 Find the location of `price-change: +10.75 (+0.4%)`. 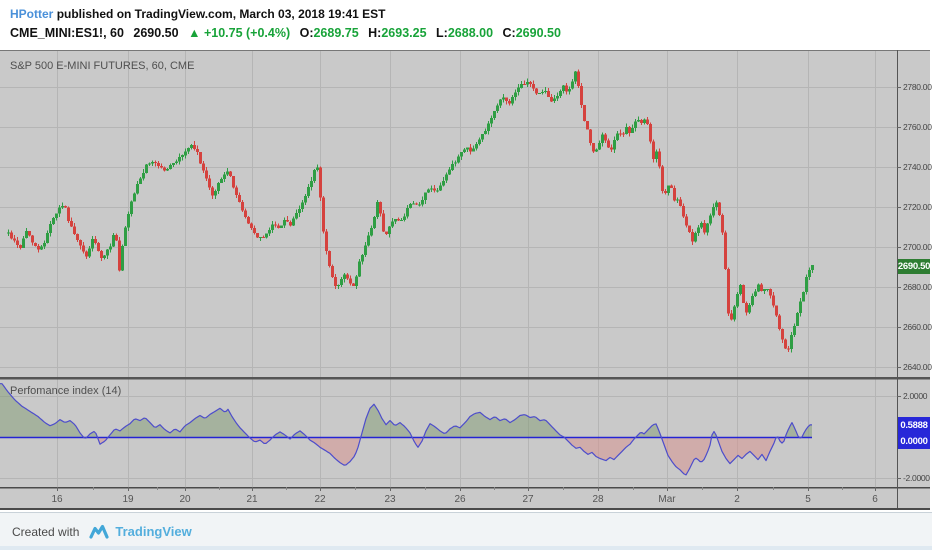

price-change: +10.75 (+0.4%) is located at coordinates (247, 33).